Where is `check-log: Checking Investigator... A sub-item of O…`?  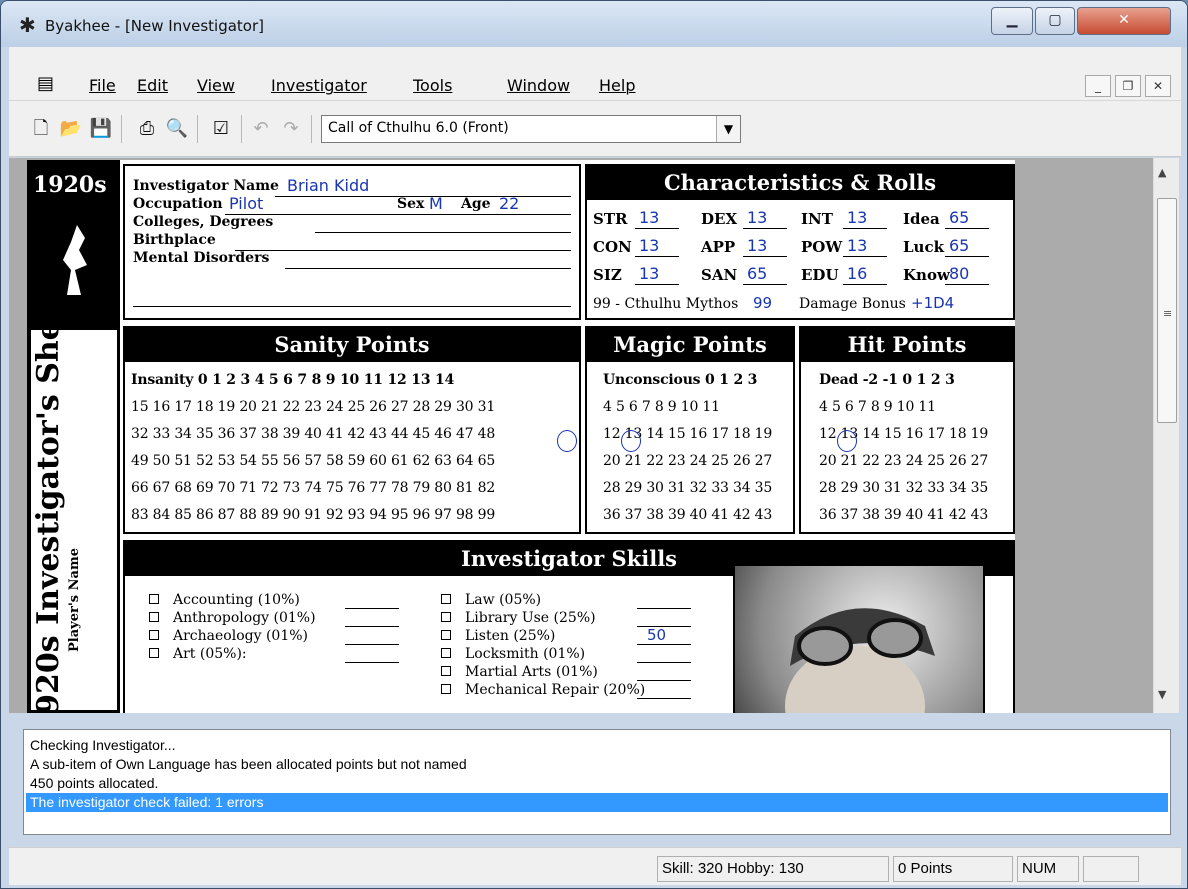 check-log: Checking Investigator... A sub-item of O… is located at coordinates (597, 782).